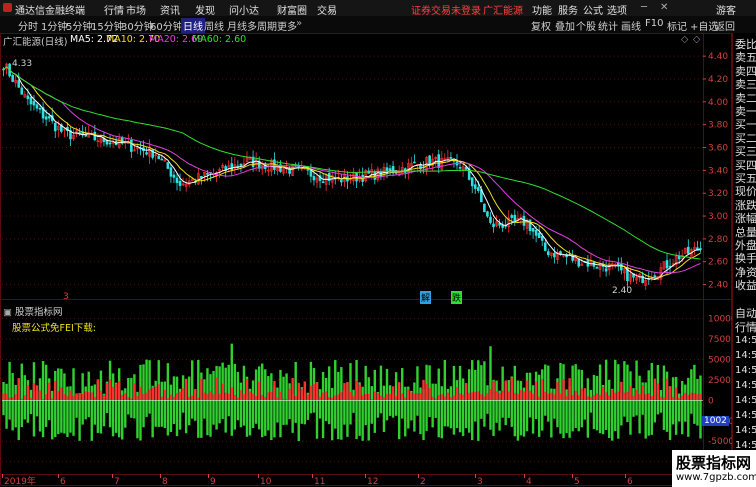 Image resolution: width=756 pixels, height=487 pixels. What do you see at coordinates (721, 442) in the screenshot?
I see `indicator-tick-label: -5000` at bounding box center [721, 442].